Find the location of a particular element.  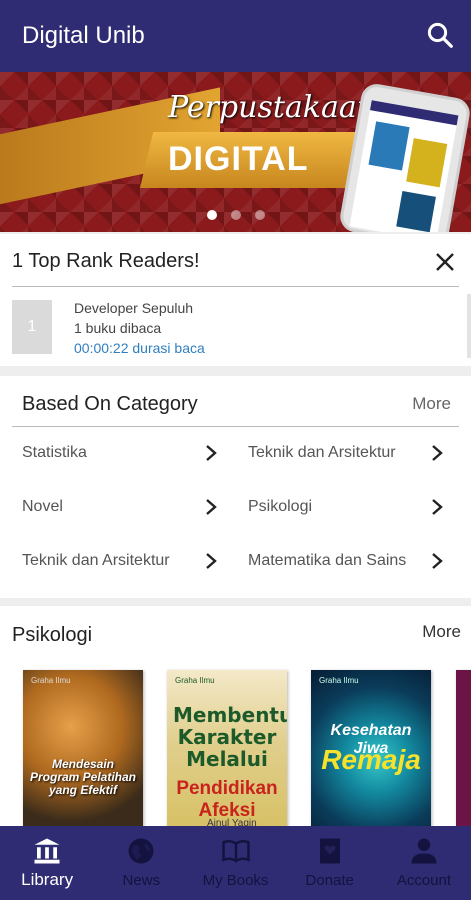

top-readers-title: 1 Top Rank Readers! is located at coordinates (106, 261).